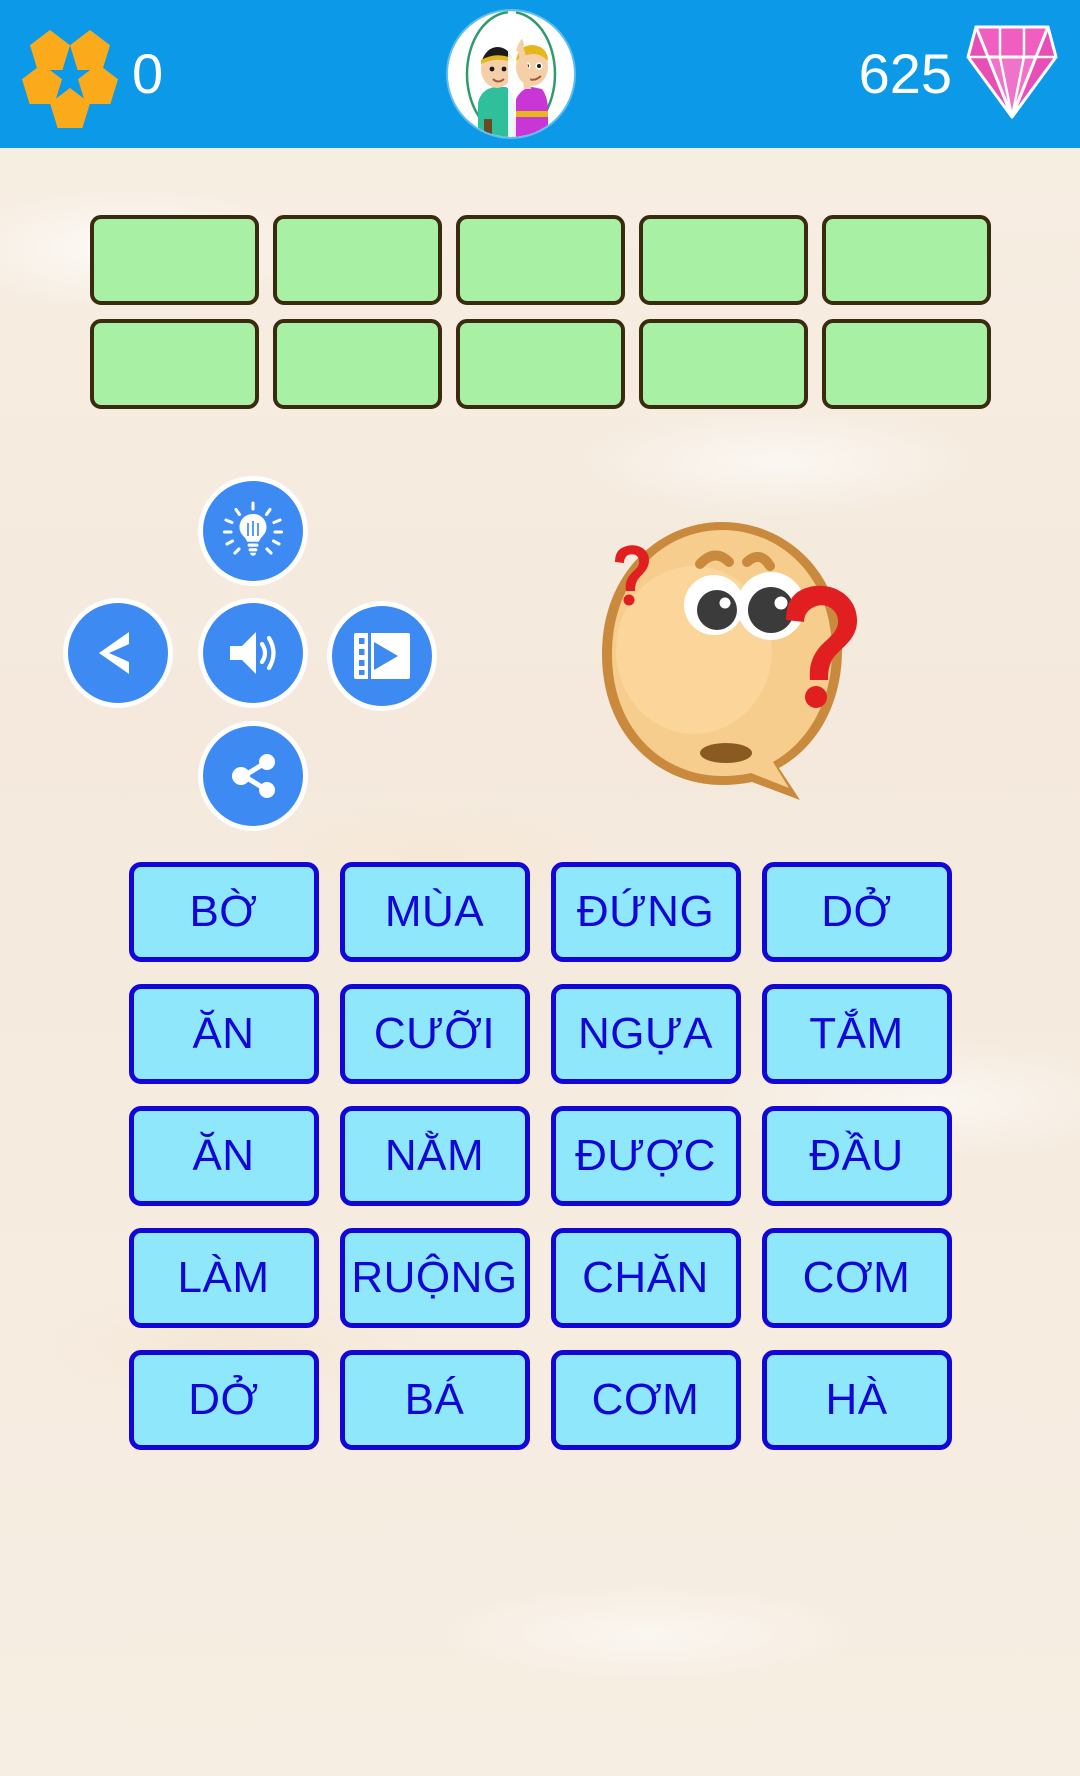 The width and height of the screenshot is (1080, 1776). I want to click on back-button, so click(118, 653).